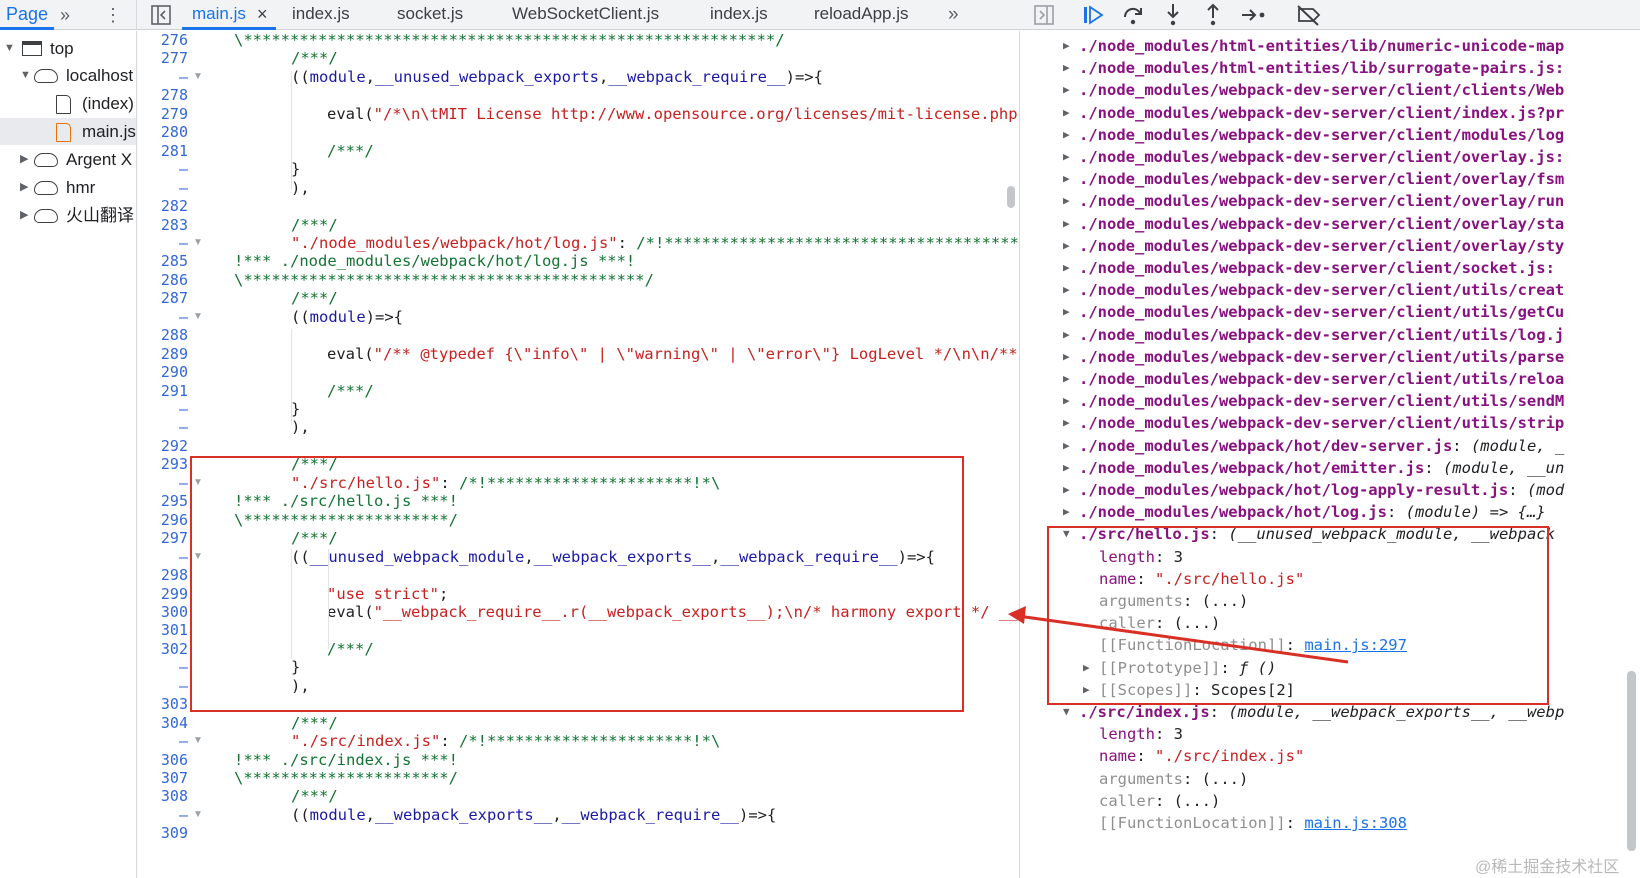  What do you see at coordinates (1044, 15) in the screenshot?
I see `toggle-debugger-icon` at bounding box center [1044, 15].